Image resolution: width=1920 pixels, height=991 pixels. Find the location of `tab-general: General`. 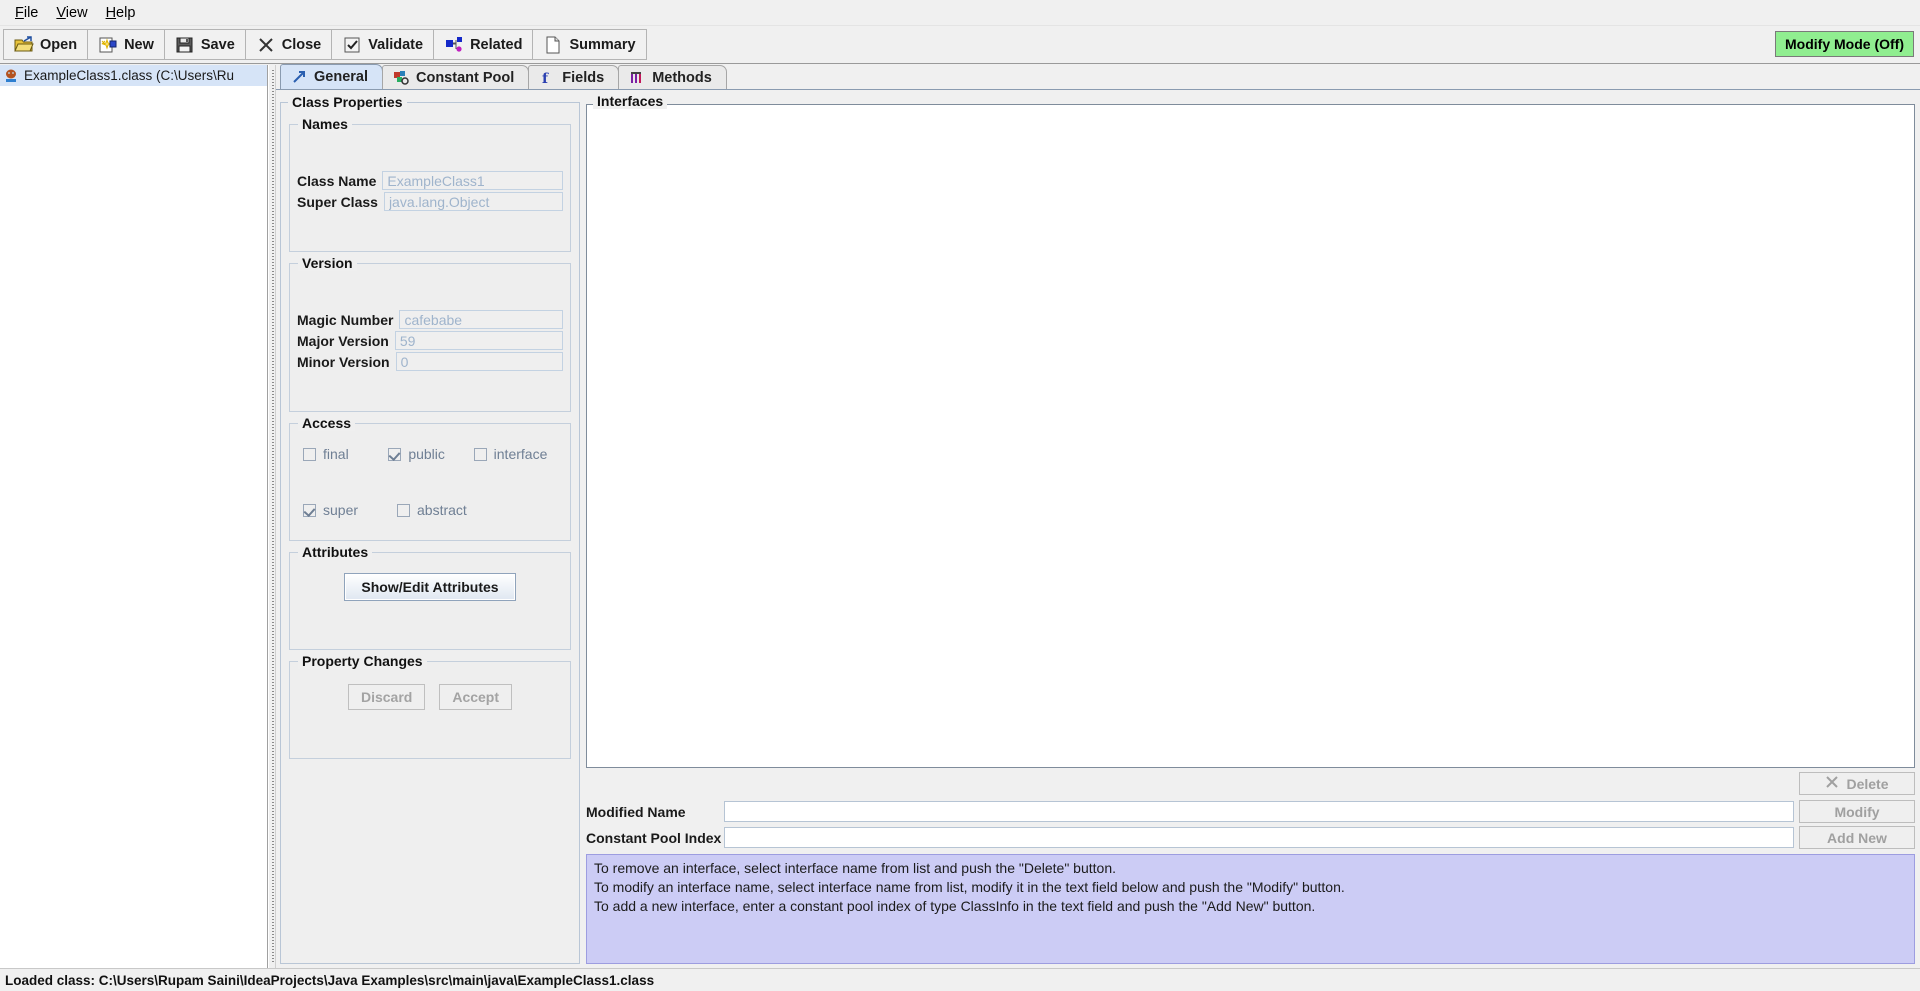

tab-general: General is located at coordinates (331, 76).